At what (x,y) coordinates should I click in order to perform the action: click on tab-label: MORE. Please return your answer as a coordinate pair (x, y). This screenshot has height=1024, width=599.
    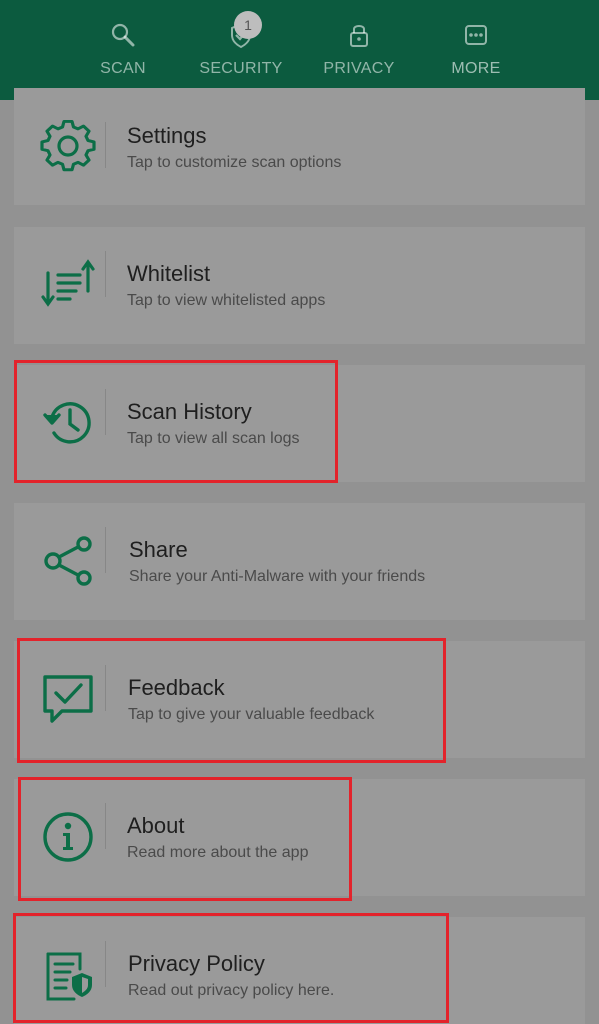
    Looking at the image, I should click on (476, 68).